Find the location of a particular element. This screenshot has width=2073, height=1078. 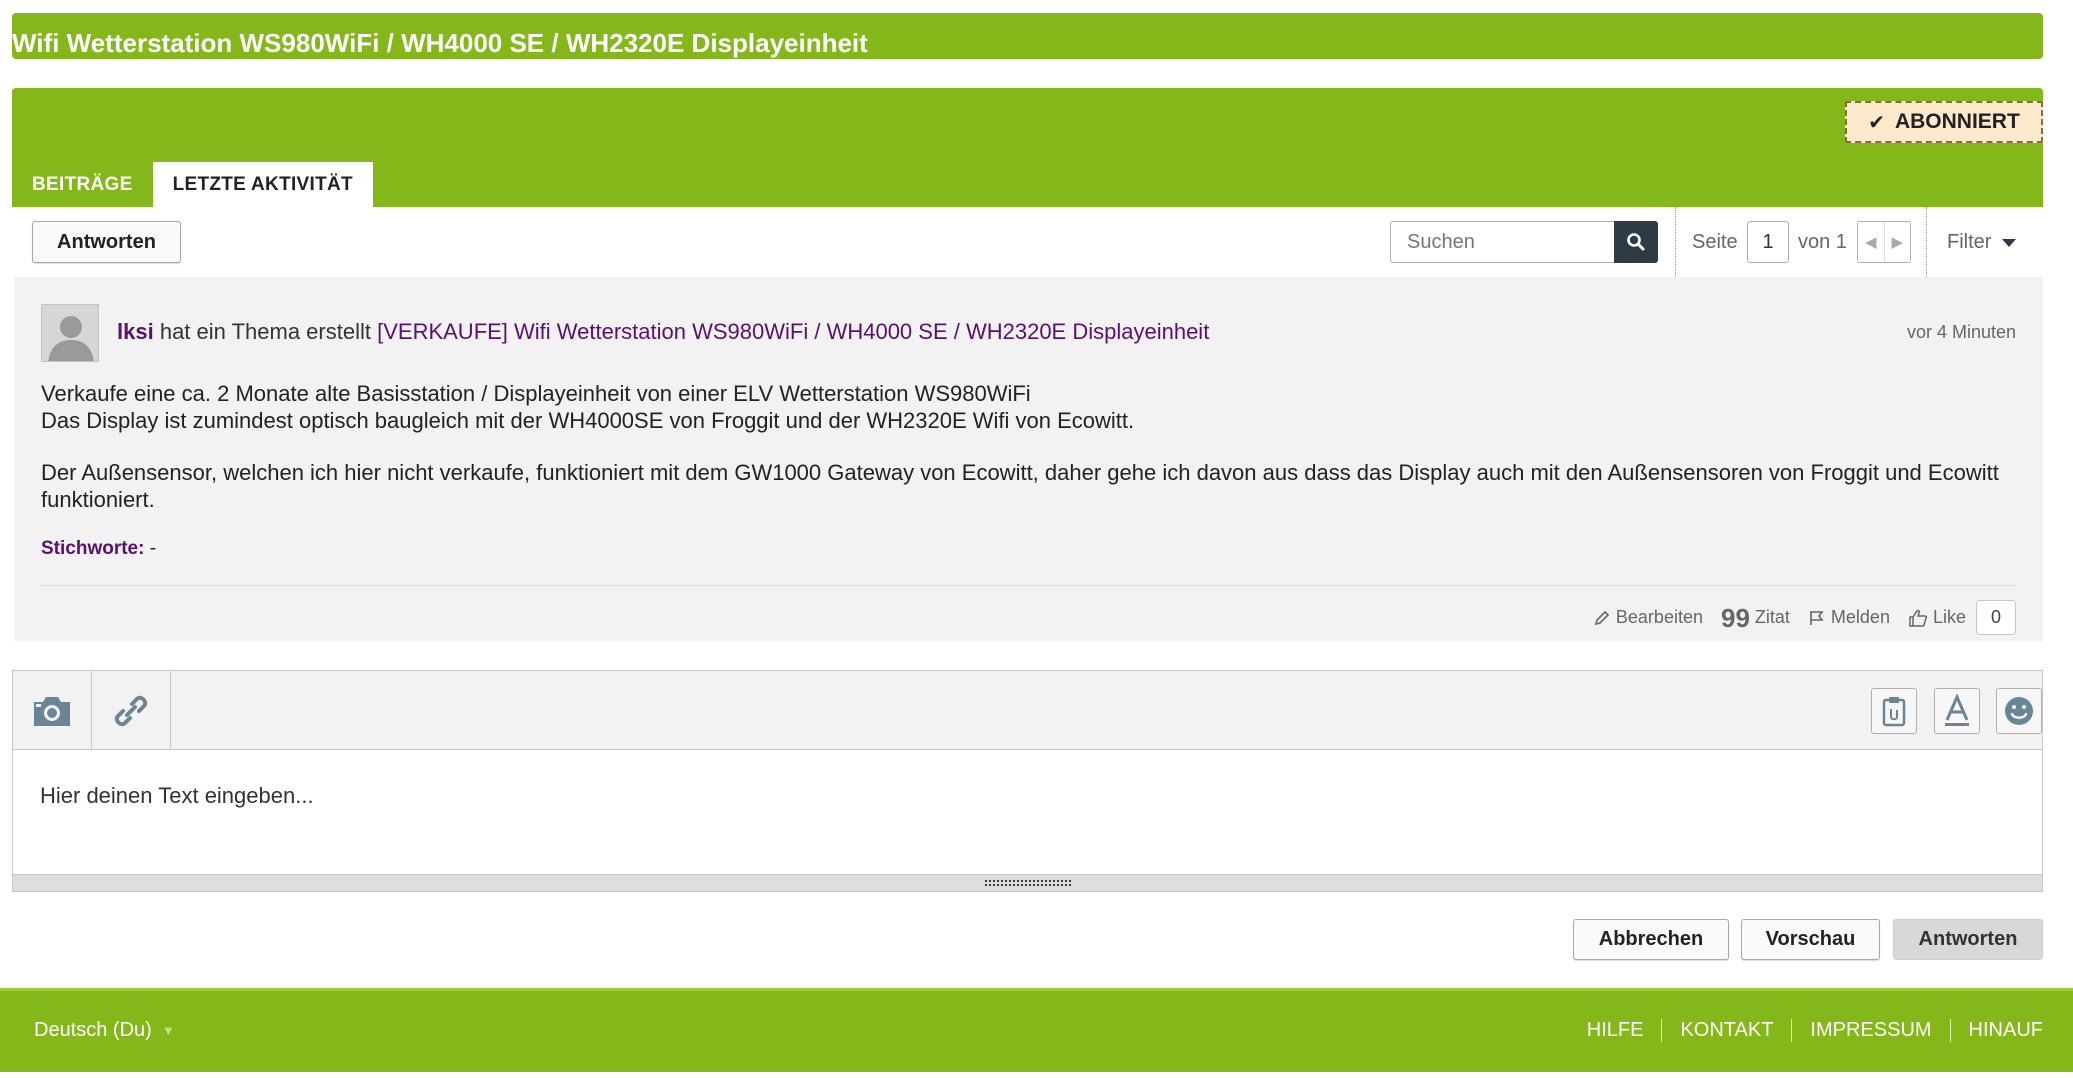

grip-icon is located at coordinates (1027, 883).